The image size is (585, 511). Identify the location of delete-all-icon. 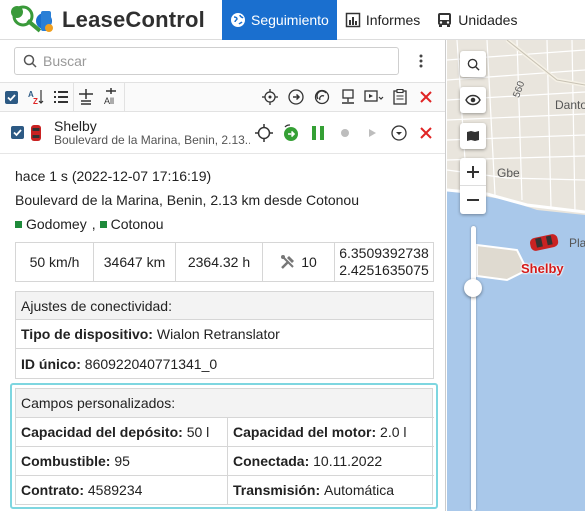
(426, 97).